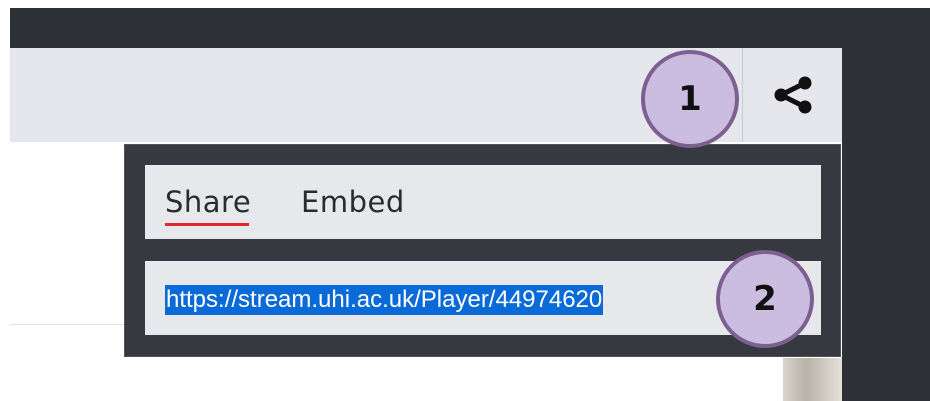 The width and height of the screenshot is (930, 401). I want to click on tab-embed: Embed, so click(353, 202).